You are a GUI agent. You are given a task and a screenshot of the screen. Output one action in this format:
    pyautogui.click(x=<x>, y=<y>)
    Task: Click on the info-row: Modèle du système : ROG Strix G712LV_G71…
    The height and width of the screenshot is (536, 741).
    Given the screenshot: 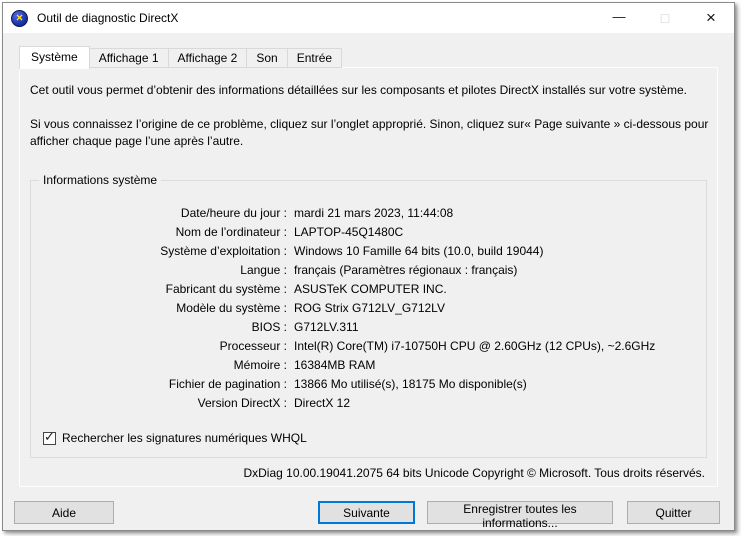 What is the action you would take?
    pyautogui.click(x=368, y=307)
    